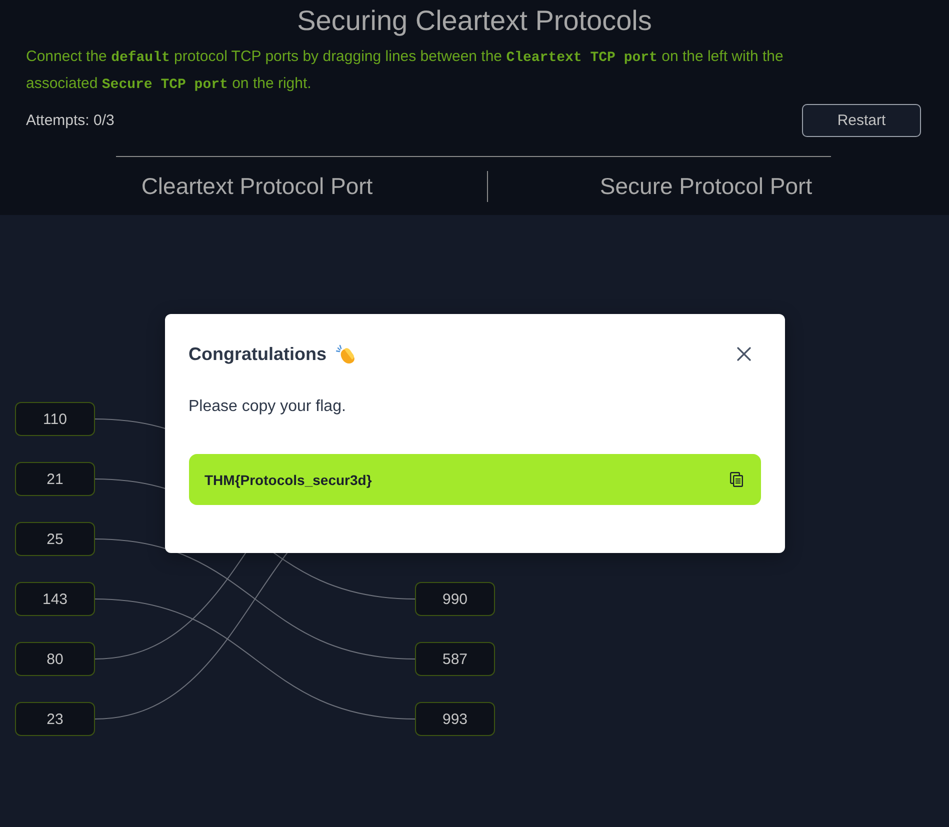 The width and height of the screenshot is (949, 827). Describe the element at coordinates (455, 599) in the screenshot. I see `port-node: 990` at that location.